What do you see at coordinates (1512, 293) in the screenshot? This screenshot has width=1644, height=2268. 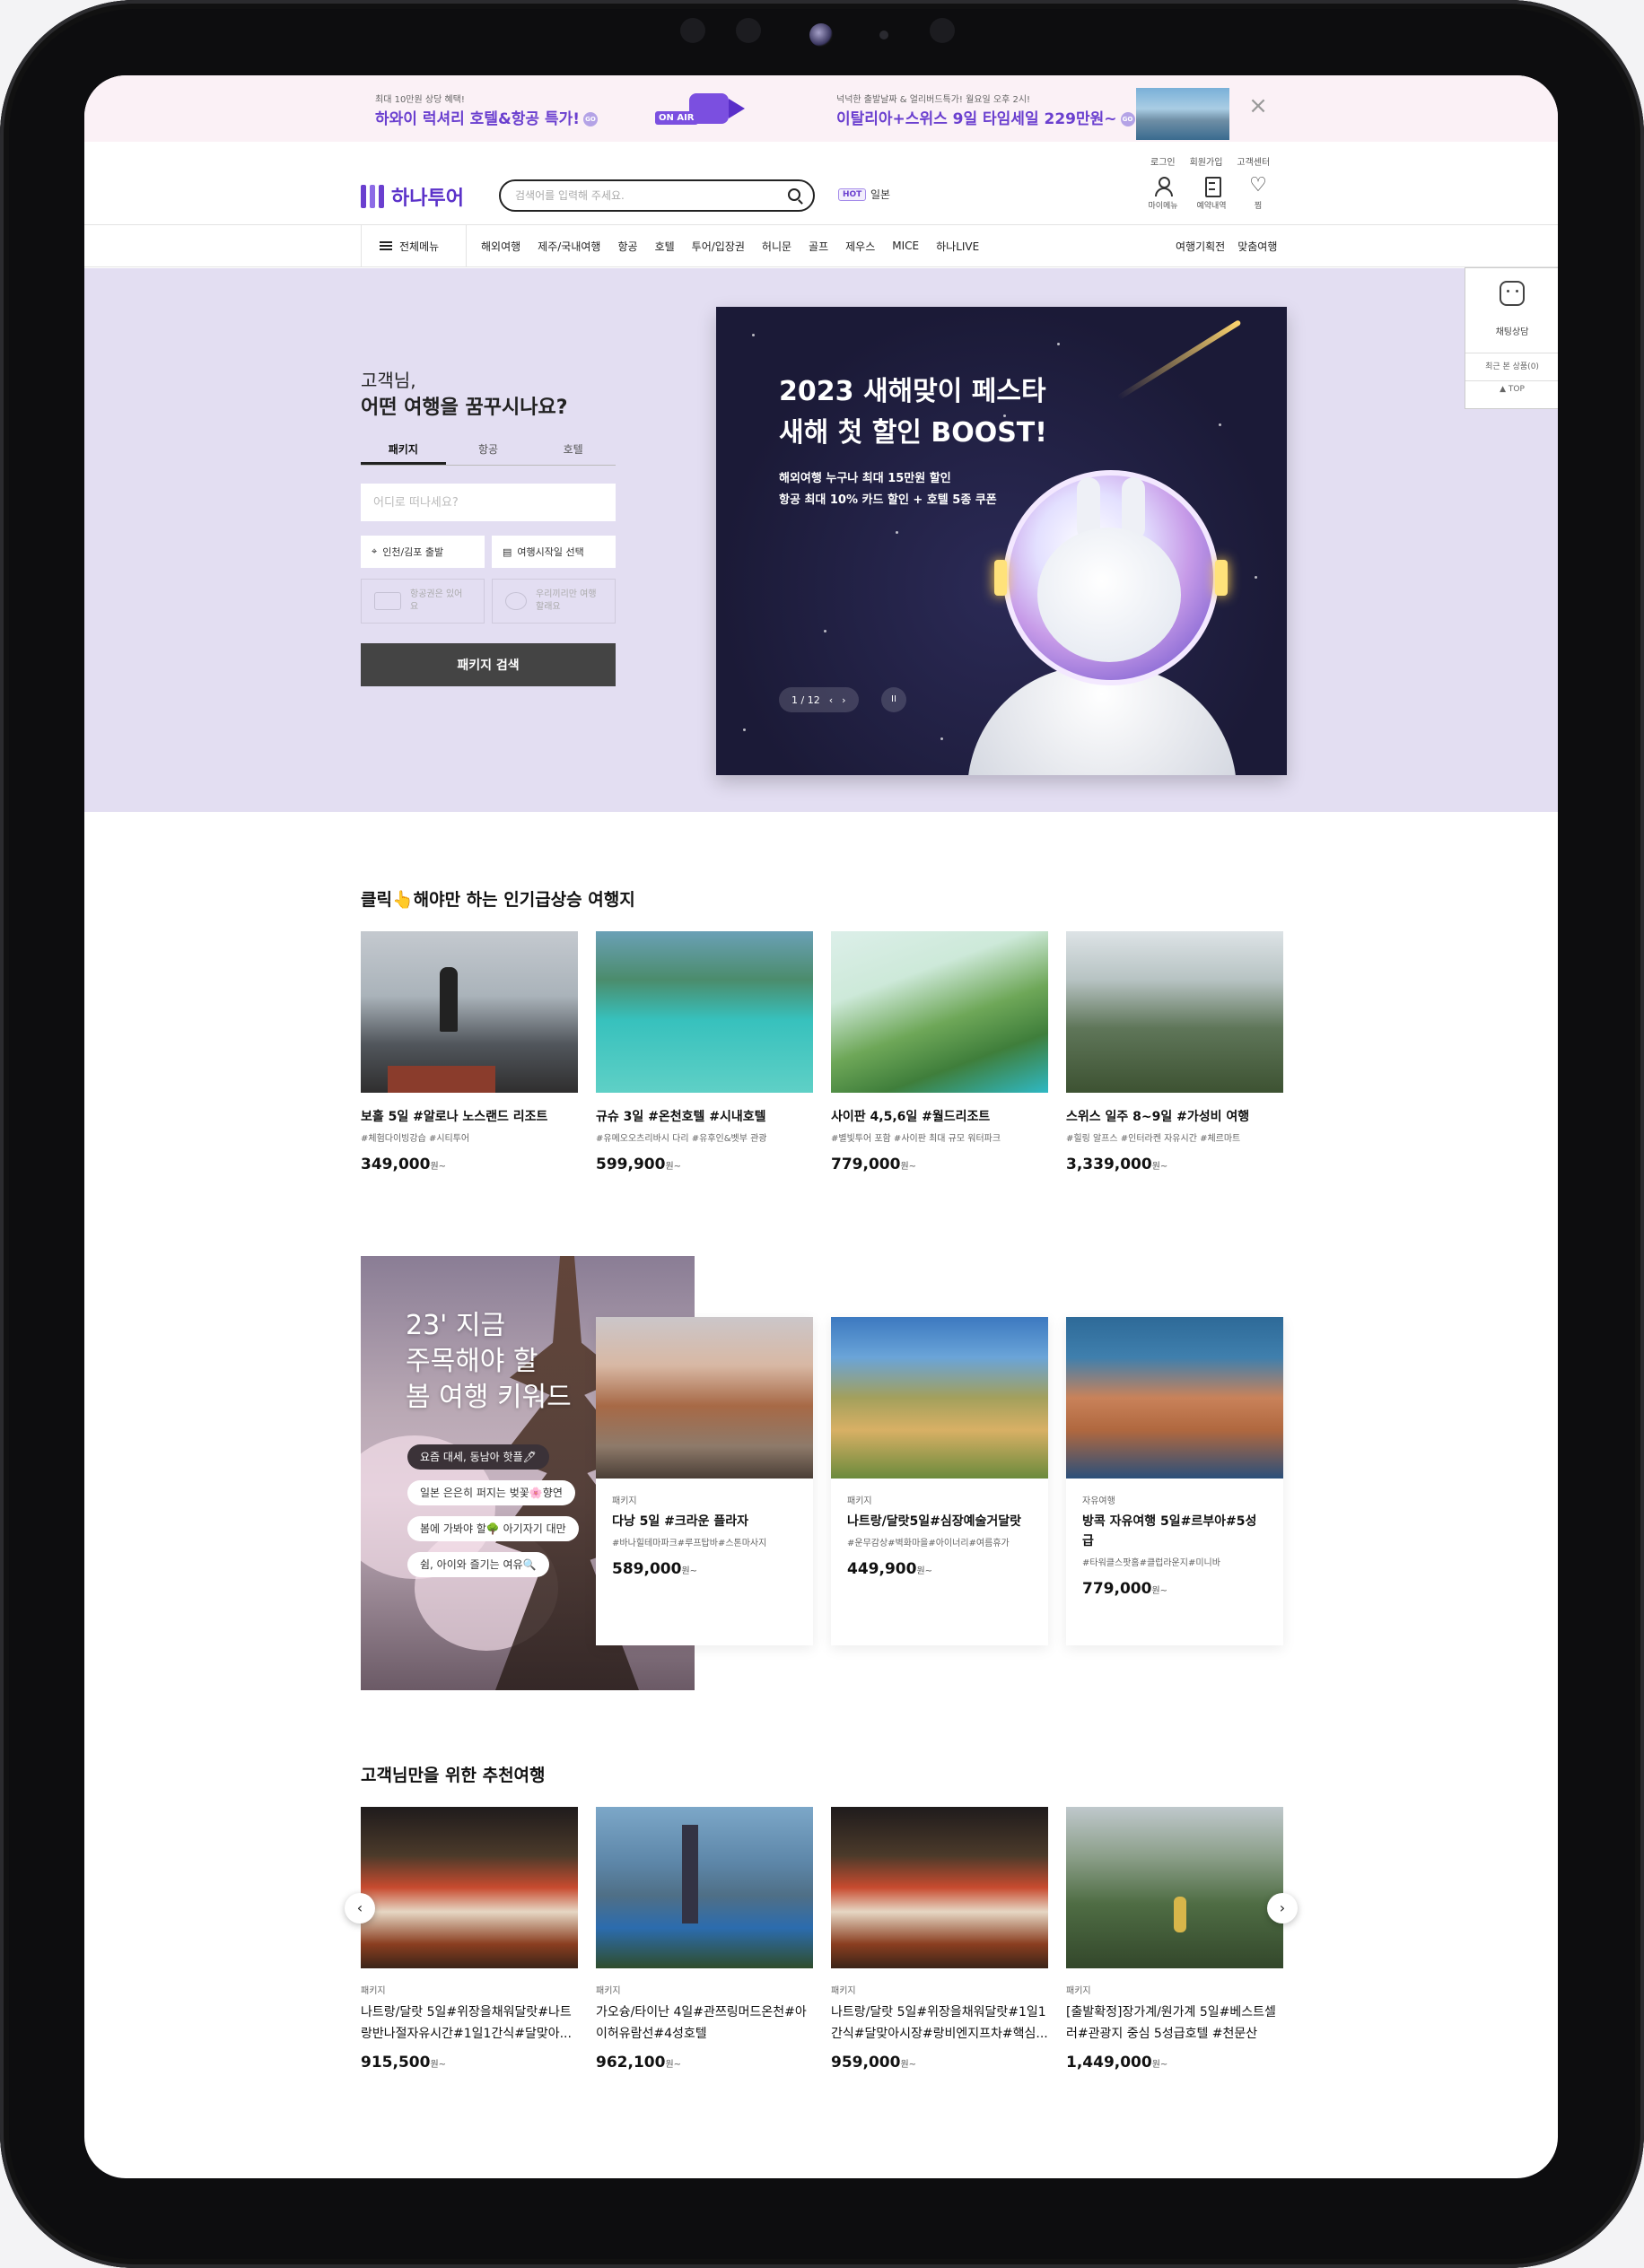 I see `chatbot-icon` at bounding box center [1512, 293].